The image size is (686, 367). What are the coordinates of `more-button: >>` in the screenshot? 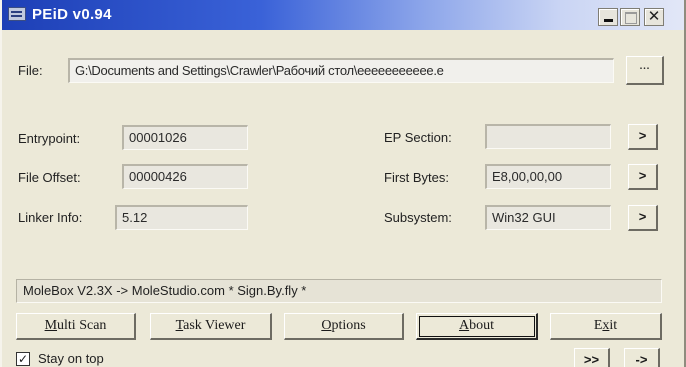 It's located at (592, 357).